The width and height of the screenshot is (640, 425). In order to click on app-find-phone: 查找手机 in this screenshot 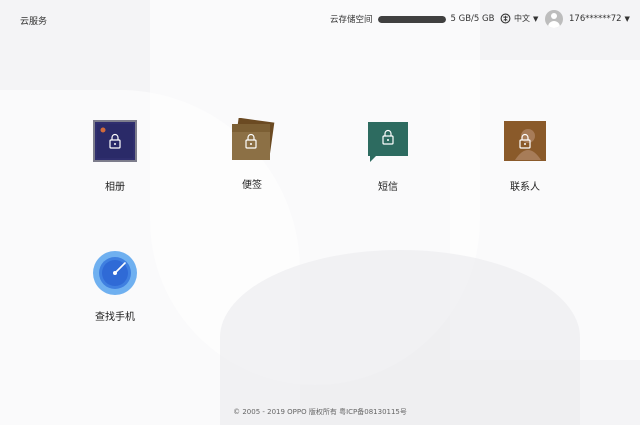, I will do `click(115, 286)`.